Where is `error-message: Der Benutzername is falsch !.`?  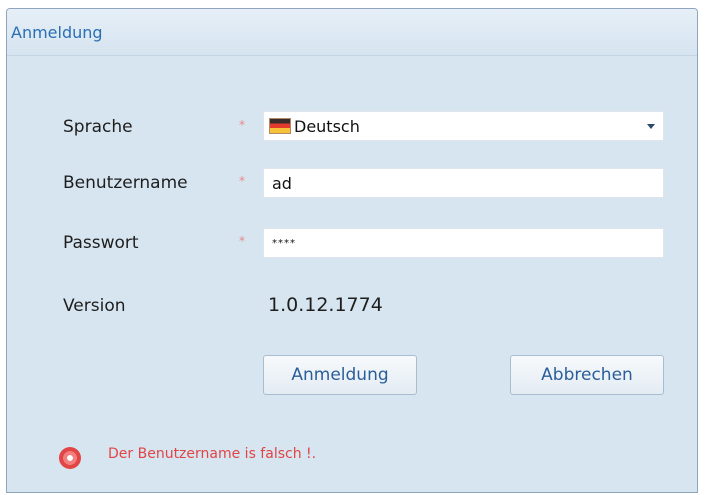 error-message: Der Benutzername is falsch !. is located at coordinates (212, 454).